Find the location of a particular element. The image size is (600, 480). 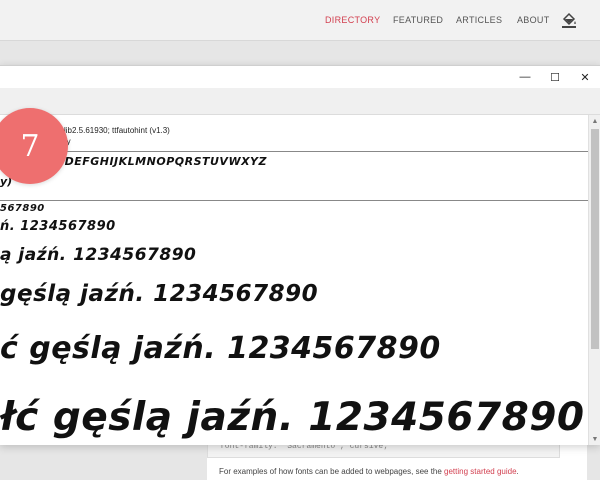

nav-articles: ARTICLES is located at coordinates (479, 20).